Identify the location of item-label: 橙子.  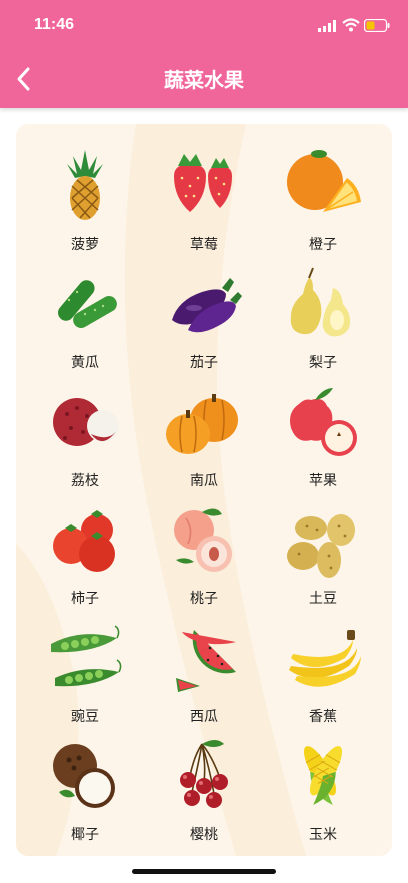
(323, 245).